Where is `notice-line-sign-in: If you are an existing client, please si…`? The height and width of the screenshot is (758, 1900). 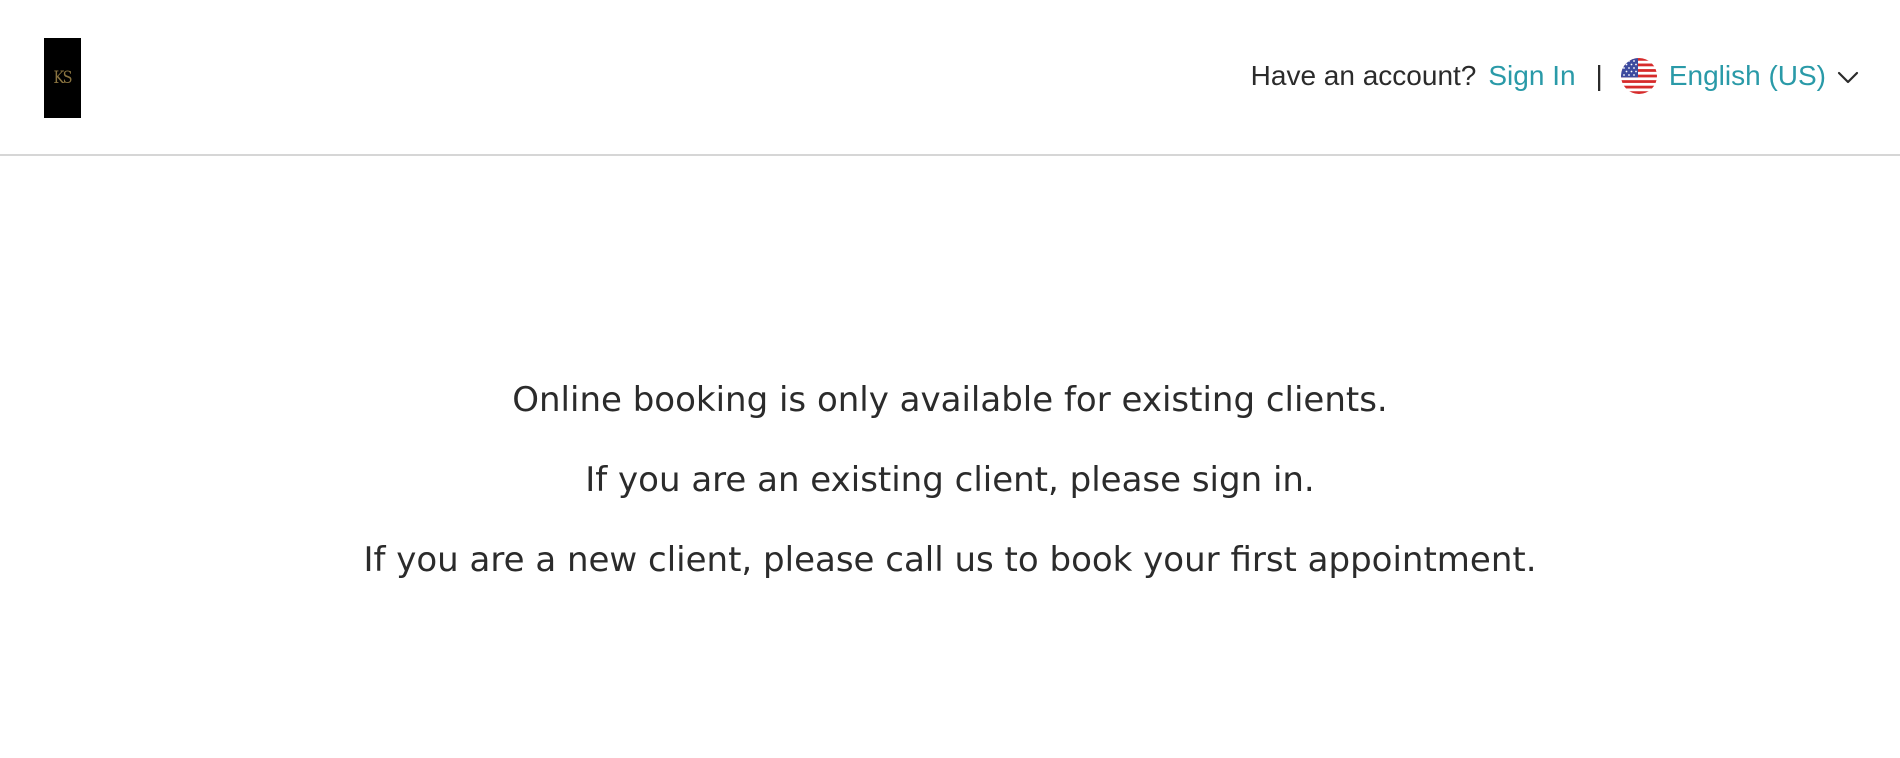 notice-line-sign-in: If you are an existing client, please si… is located at coordinates (950, 480).